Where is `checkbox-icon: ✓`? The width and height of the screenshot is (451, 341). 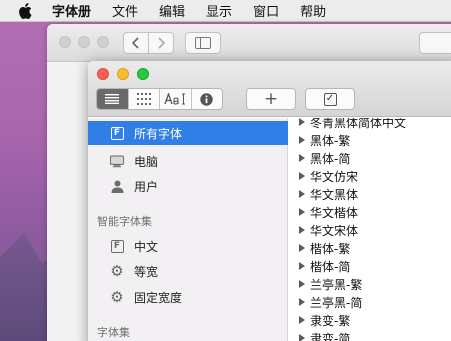 checkbox-icon: ✓ is located at coordinates (330, 99).